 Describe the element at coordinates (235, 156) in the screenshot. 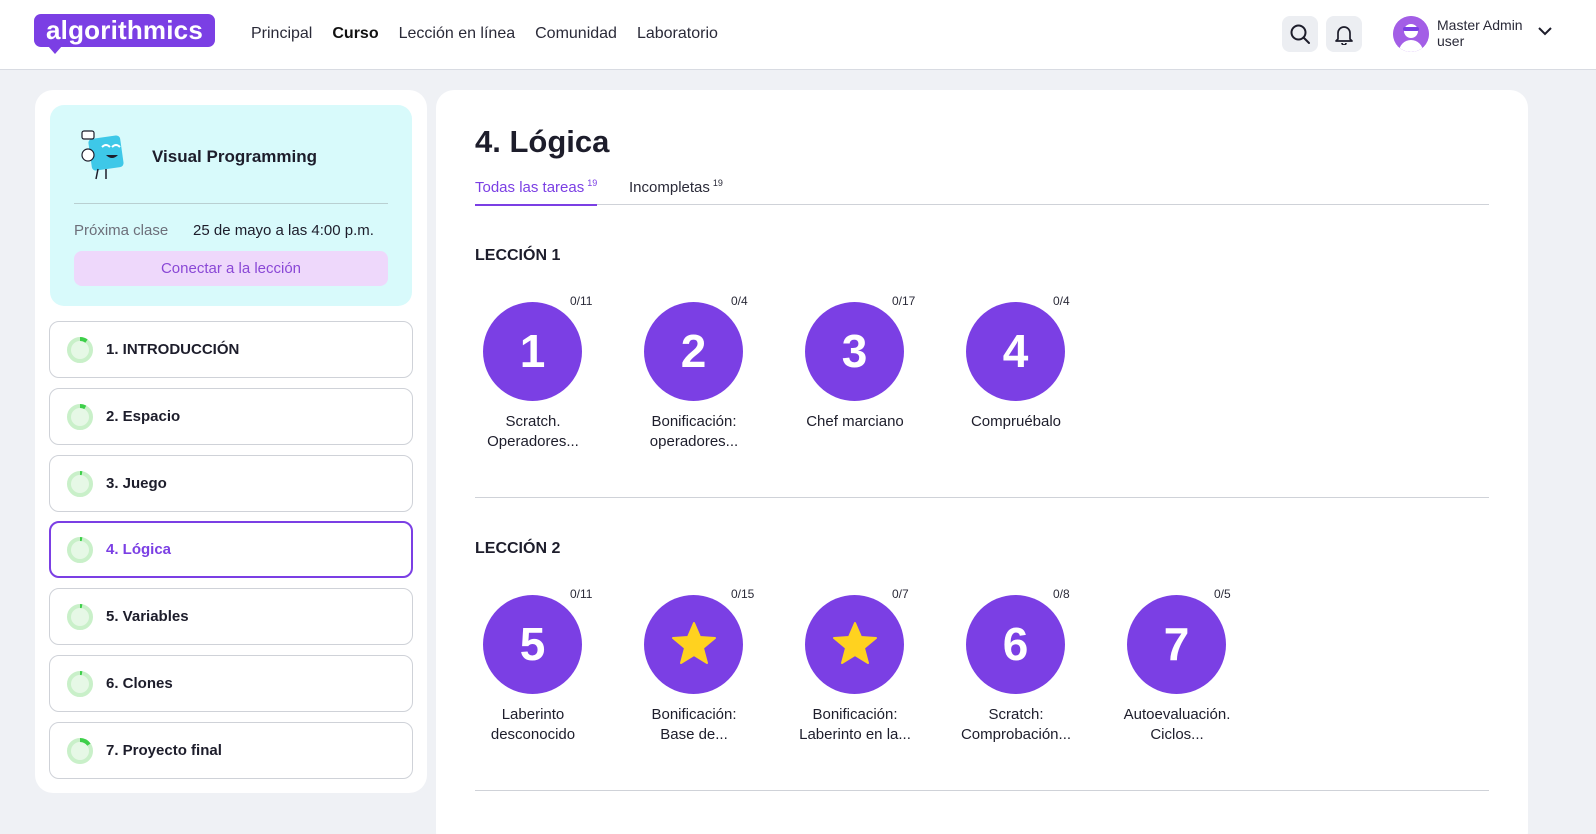

I see `course-title: Visual Programming` at that location.